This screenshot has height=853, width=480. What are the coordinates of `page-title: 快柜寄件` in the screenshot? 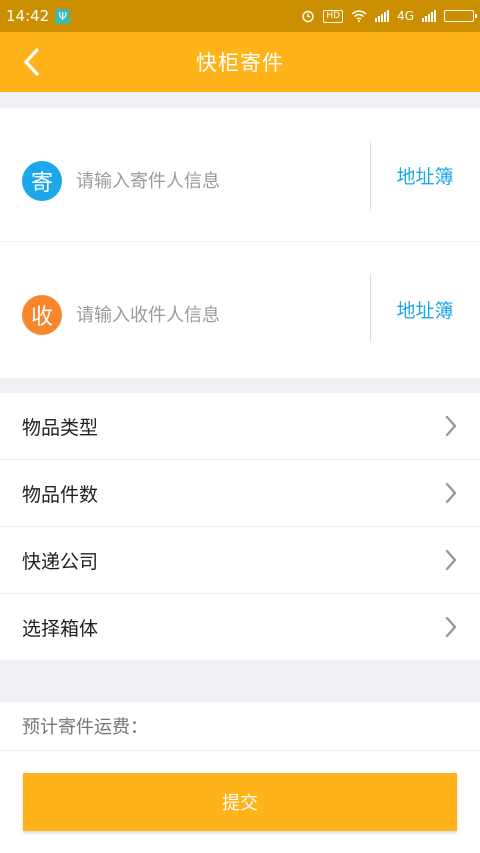 It's located at (240, 63).